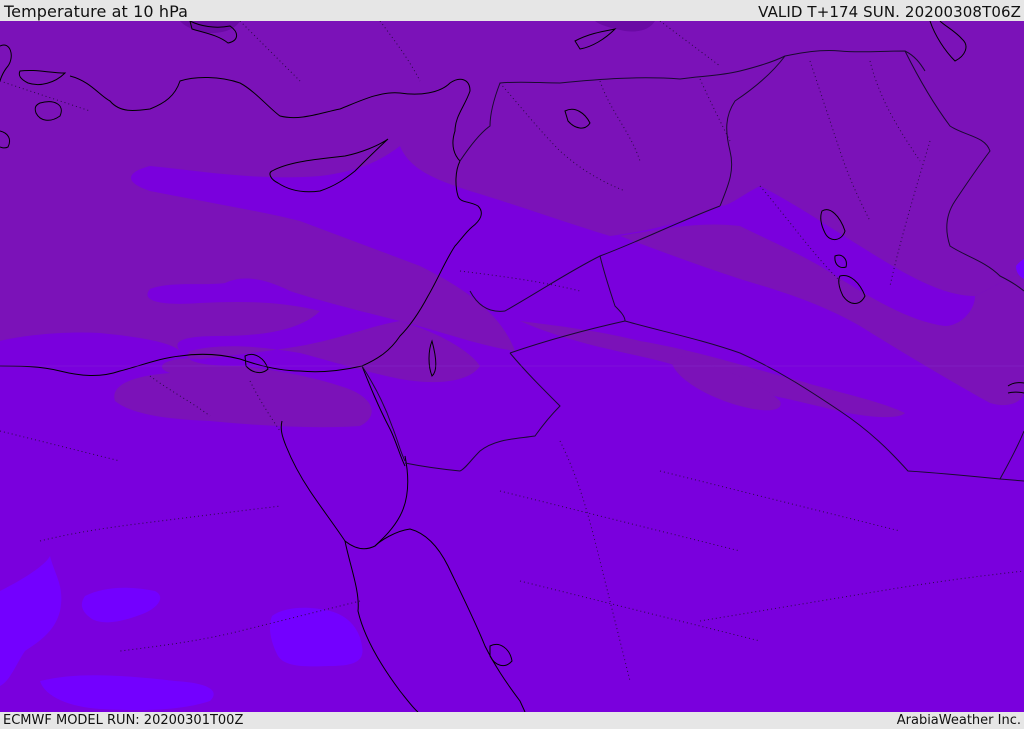  What do you see at coordinates (123, 720) in the screenshot?
I see `model-run-label: ECMWF MODEL RUN: 20200301T00Z` at bounding box center [123, 720].